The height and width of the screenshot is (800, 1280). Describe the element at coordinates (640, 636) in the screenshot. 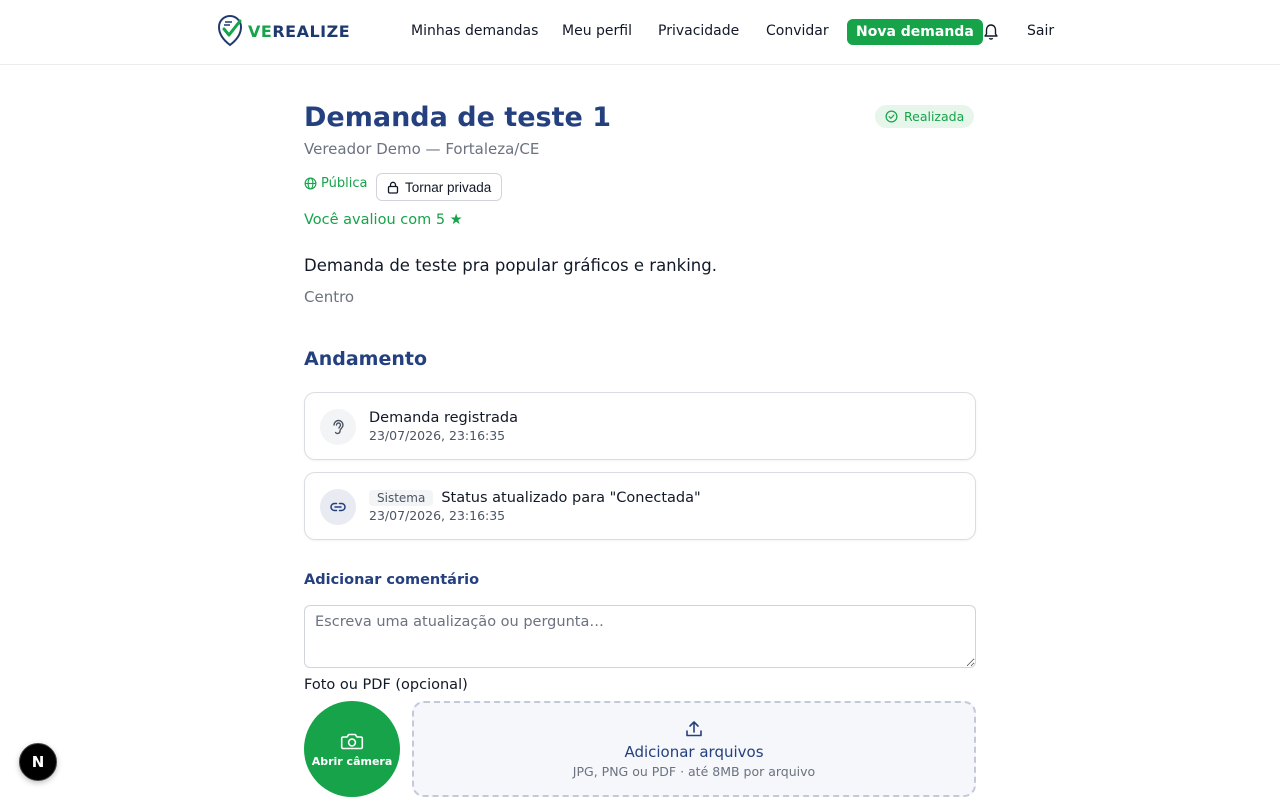

I see `comment-input` at that location.